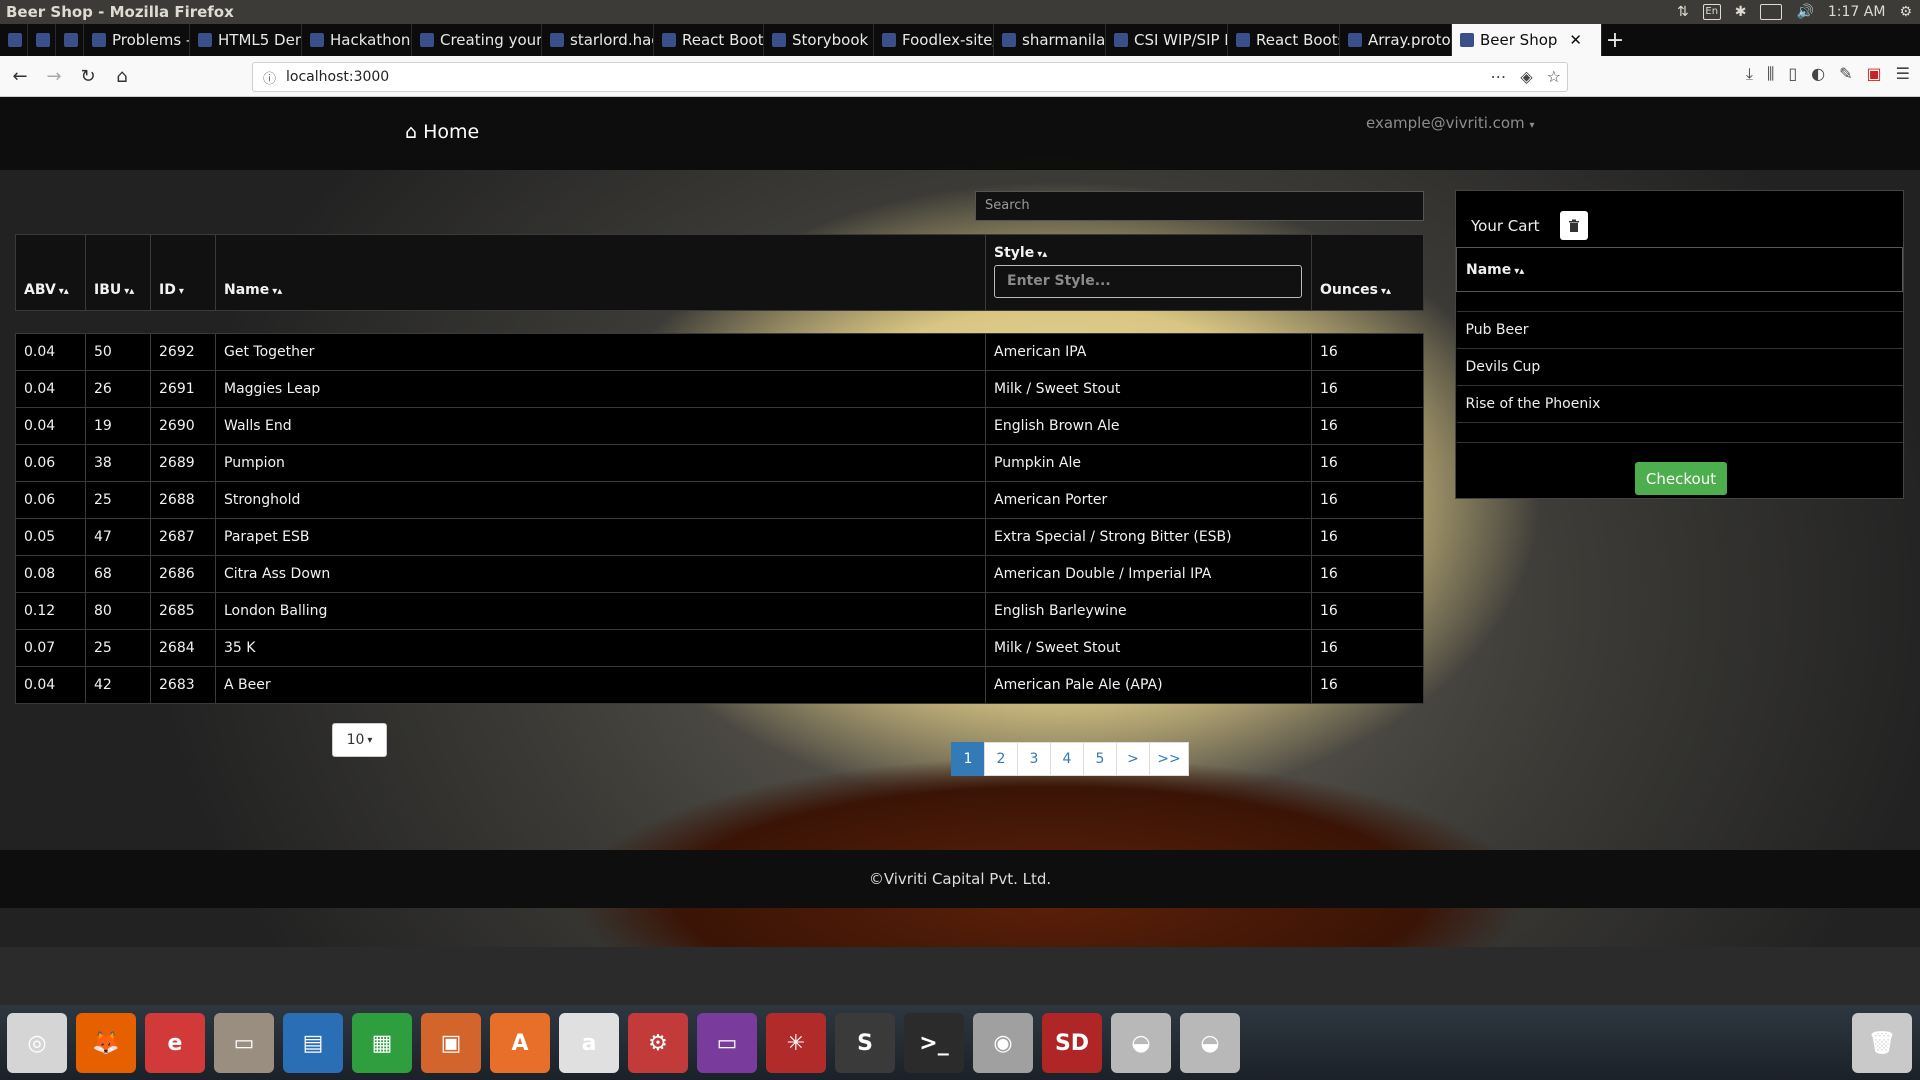 This screenshot has width=1920, height=1080. I want to click on reload-button: ↻, so click(88, 76).